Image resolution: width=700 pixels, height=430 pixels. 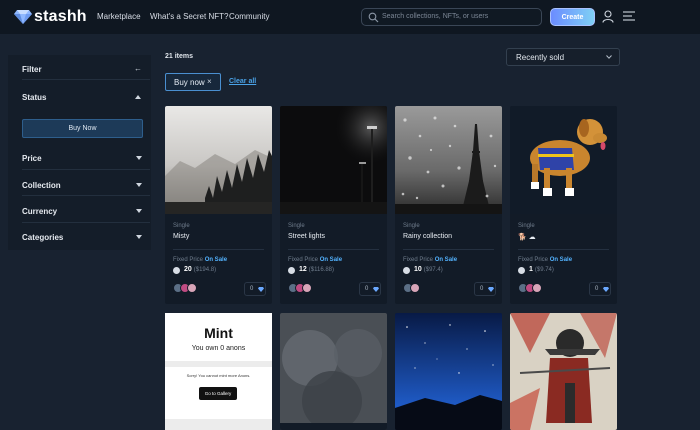 I want to click on blurred-nft-image, so click(x=333, y=371).